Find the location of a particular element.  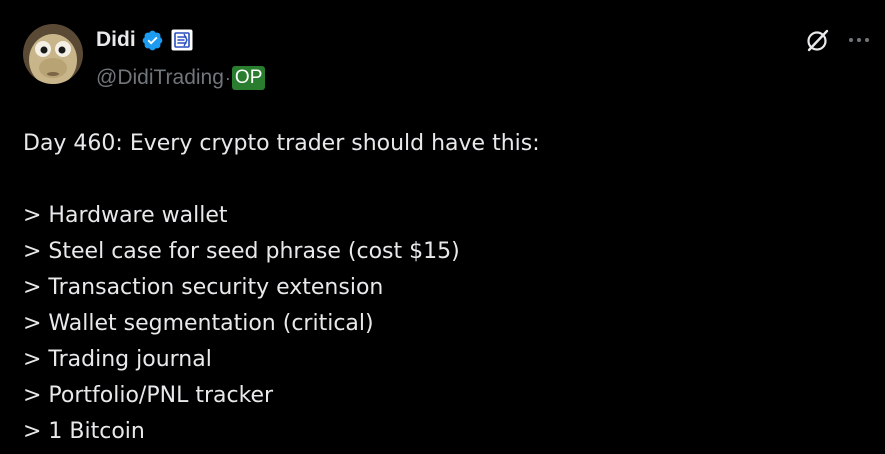

avatar-image is located at coordinates (53, 54).